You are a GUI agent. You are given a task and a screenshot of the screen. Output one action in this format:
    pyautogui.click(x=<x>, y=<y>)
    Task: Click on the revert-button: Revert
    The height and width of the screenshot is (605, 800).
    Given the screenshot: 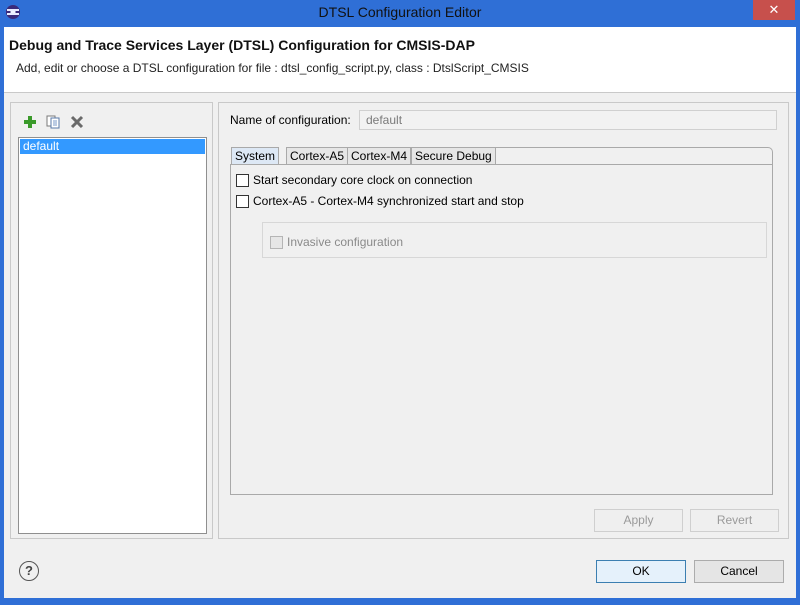 What is the action you would take?
    pyautogui.click(x=734, y=520)
    